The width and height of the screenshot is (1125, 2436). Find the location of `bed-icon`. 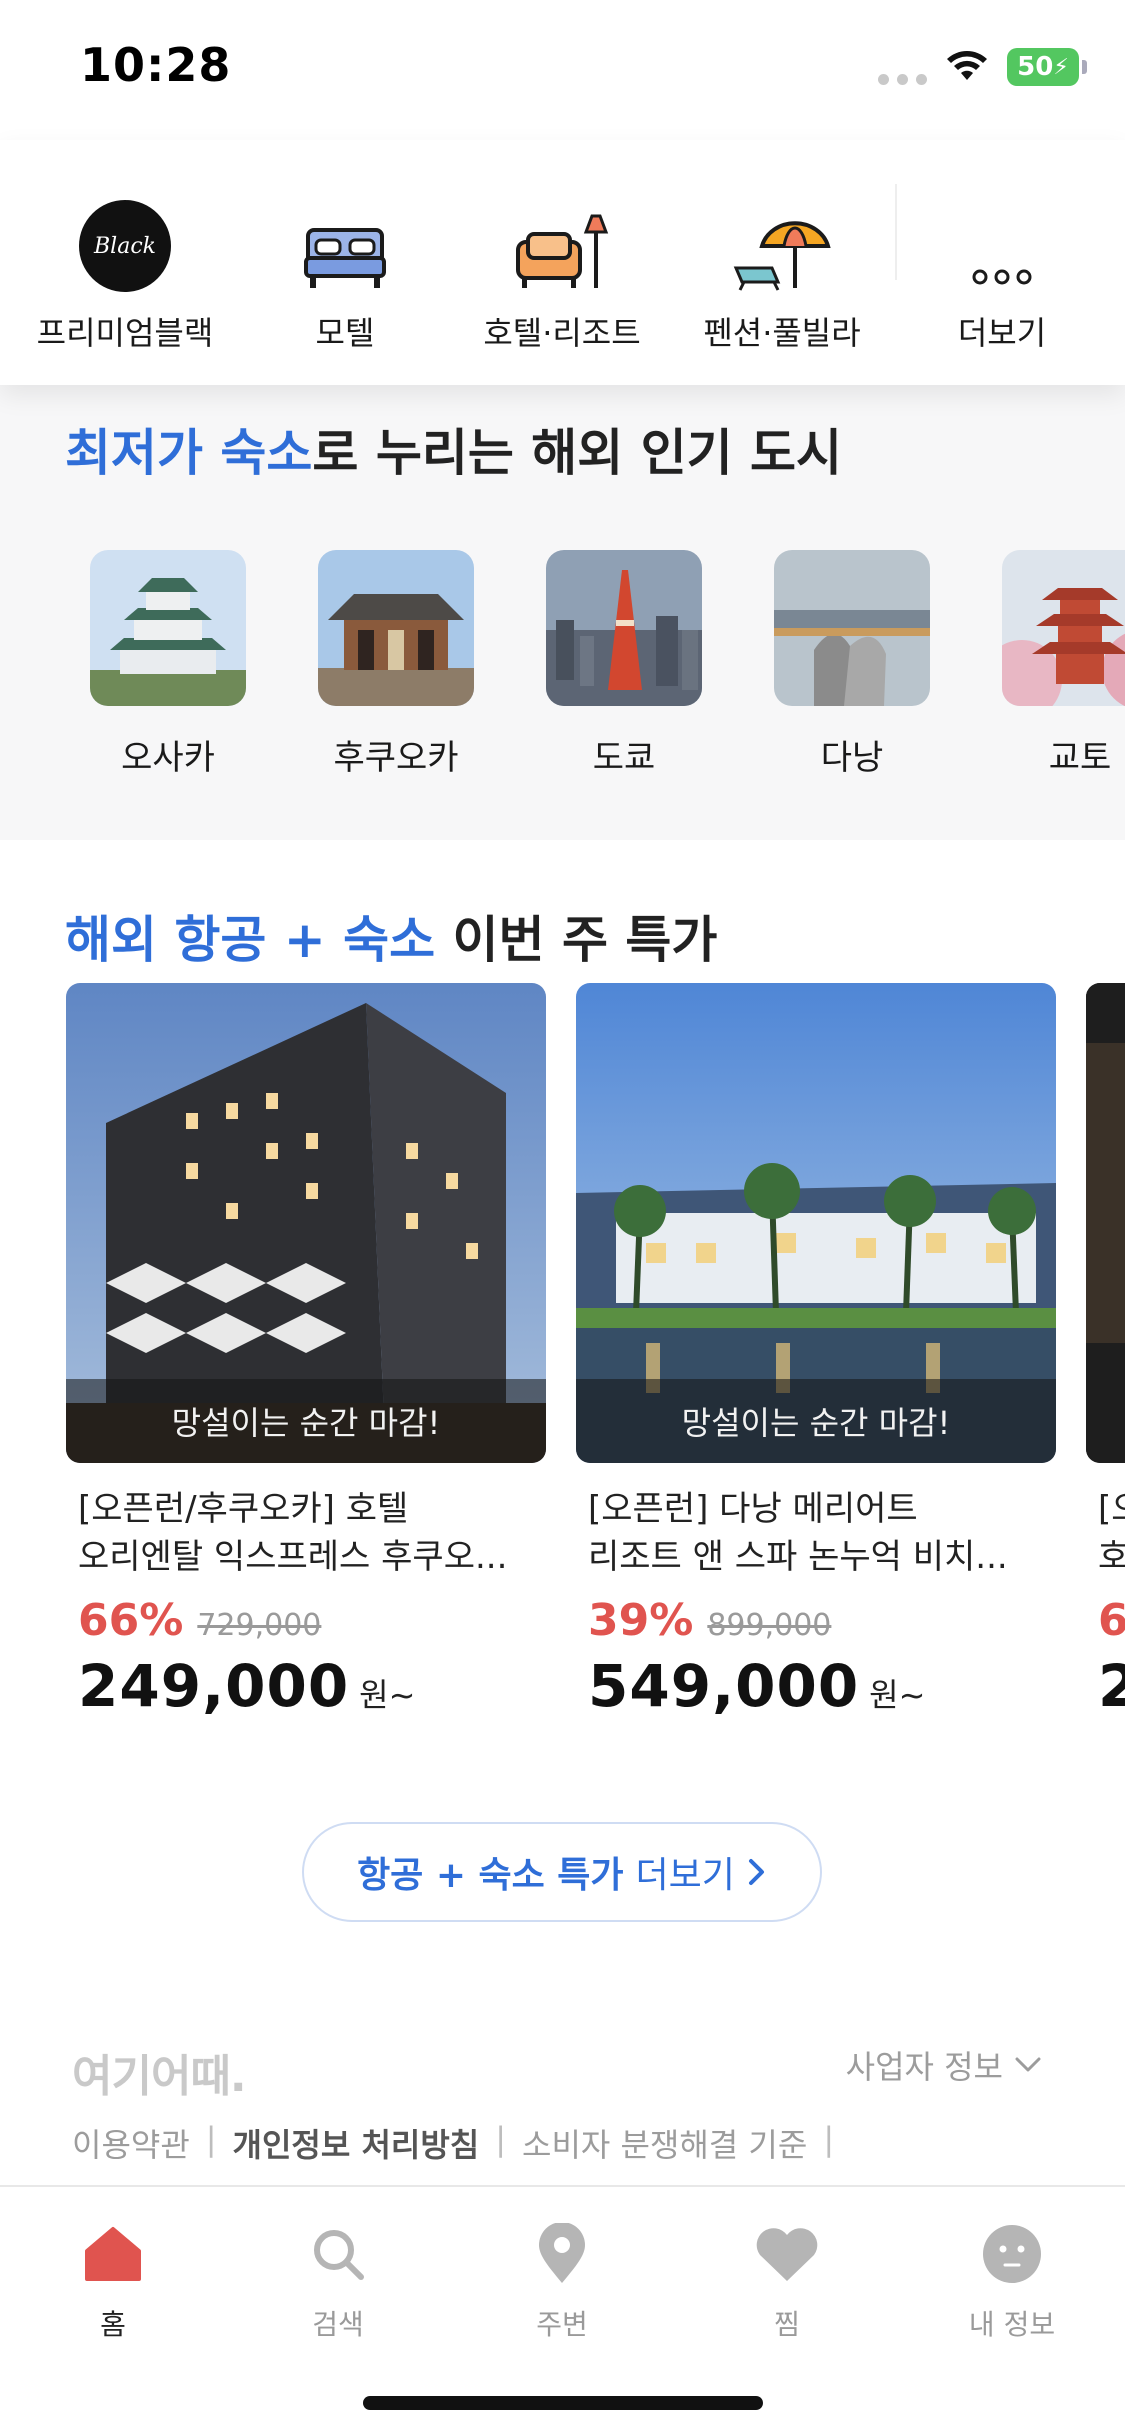

bed-icon is located at coordinates (345, 236).